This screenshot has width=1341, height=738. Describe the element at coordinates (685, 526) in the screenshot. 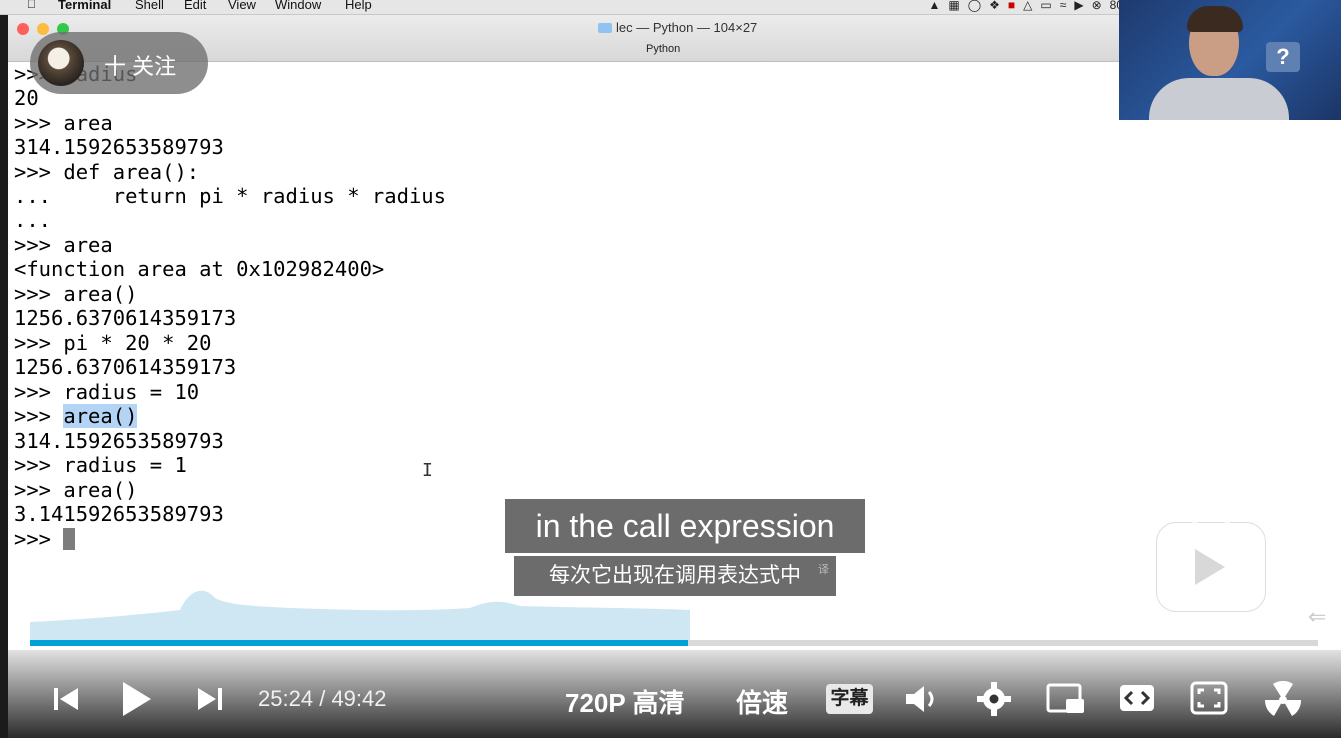

I see `subtitle-english: in the call expression` at that location.